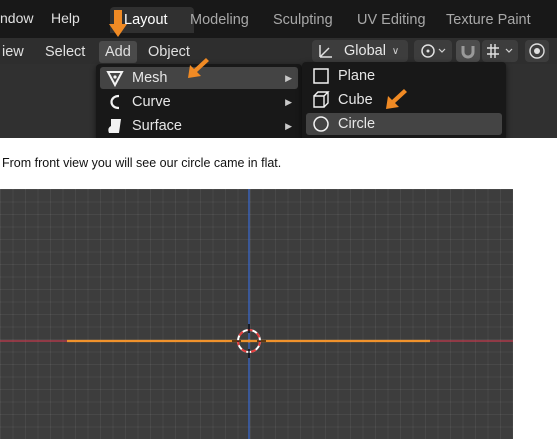 This screenshot has height=439, width=557. What do you see at coordinates (114, 126) in the screenshot?
I see `surface-icon` at bounding box center [114, 126].